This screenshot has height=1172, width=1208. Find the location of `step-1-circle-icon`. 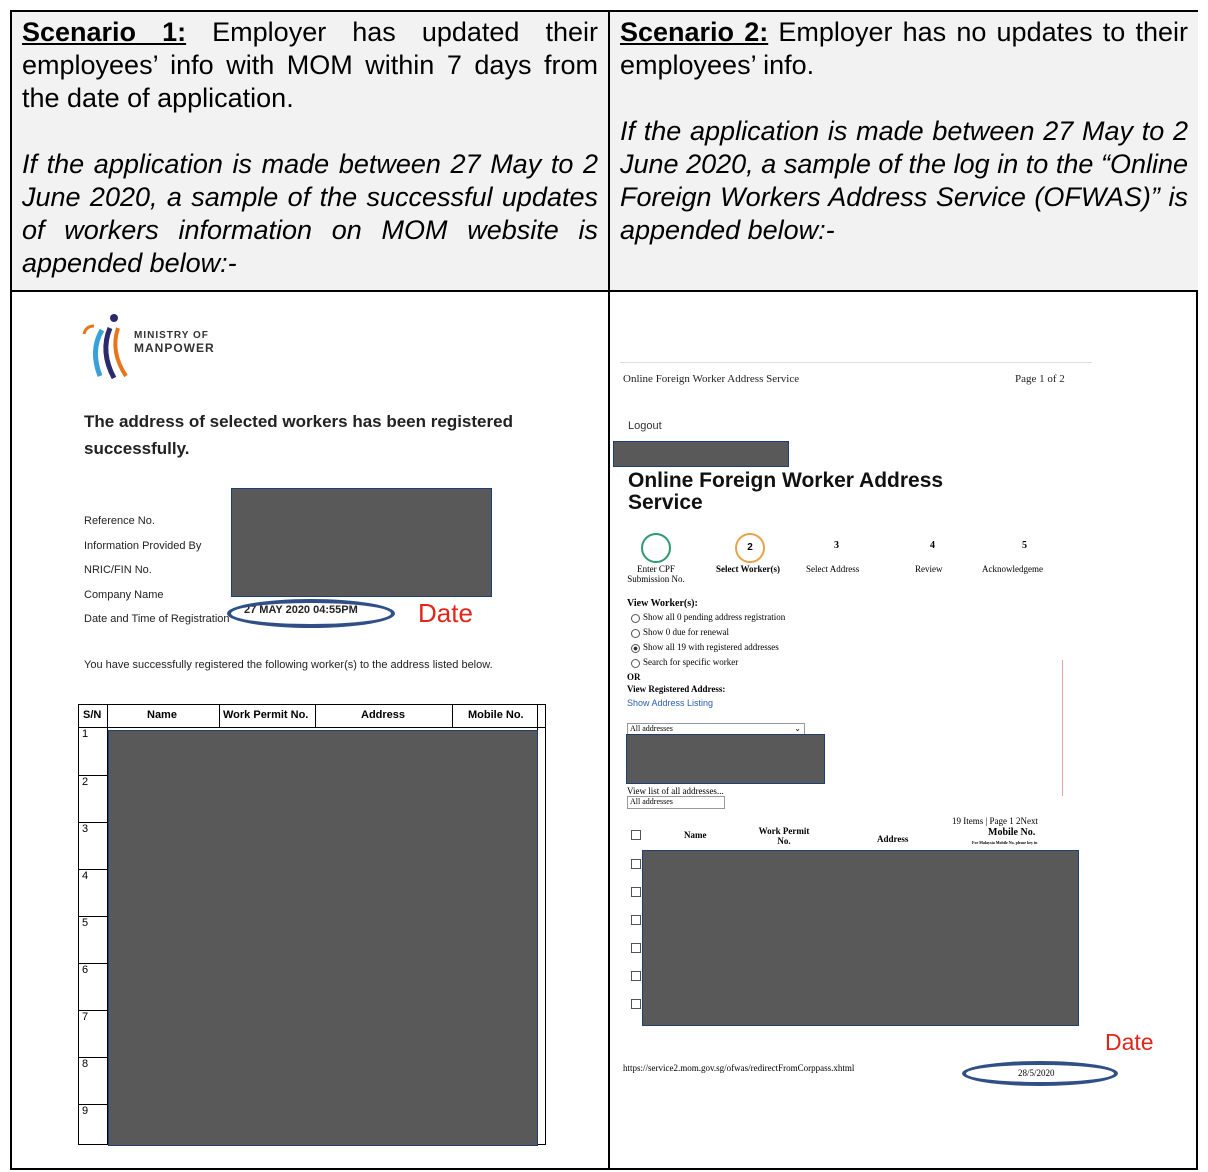

step-1-circle-icon is located at coordinates (656, 548).